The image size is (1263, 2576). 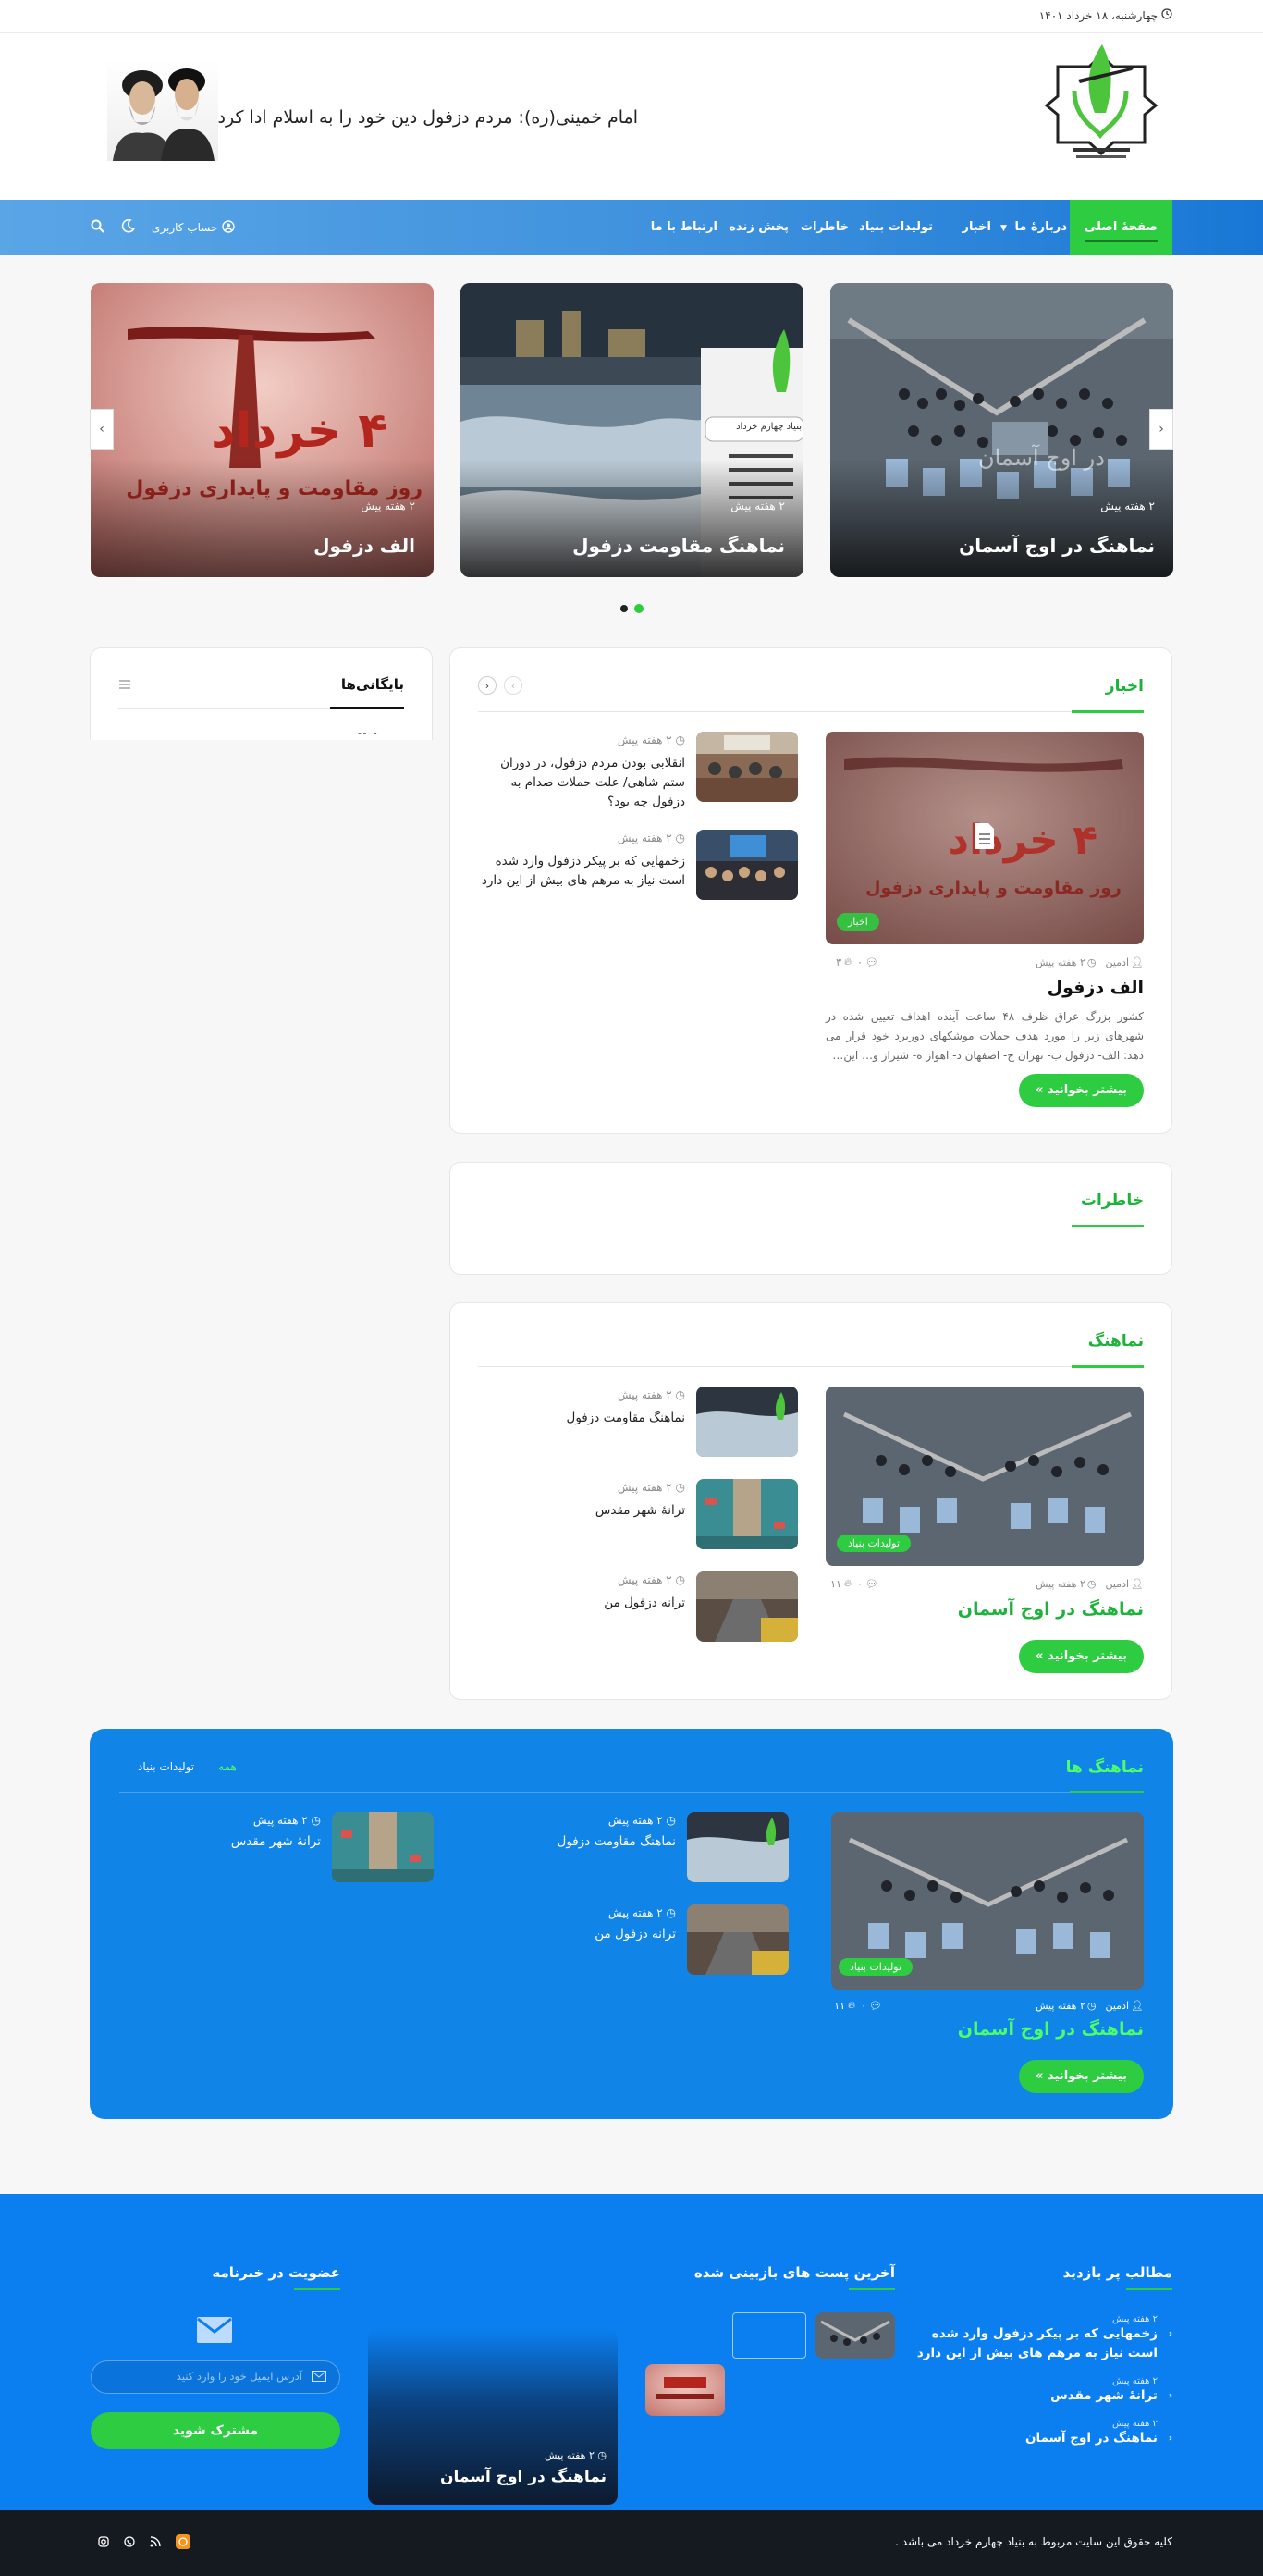 I want to click on slide-1-title: نماهنگ در اوج آسمان, so click(x=1057, y=546).